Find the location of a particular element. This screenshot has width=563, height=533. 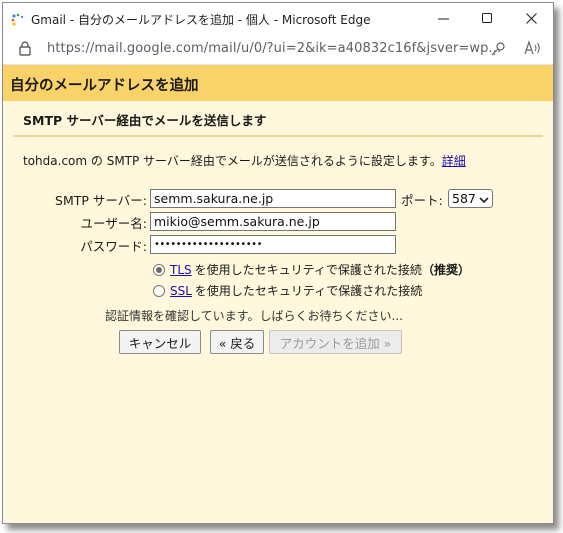

cancel-button: キャンセル is located at coordinates (160, 342).